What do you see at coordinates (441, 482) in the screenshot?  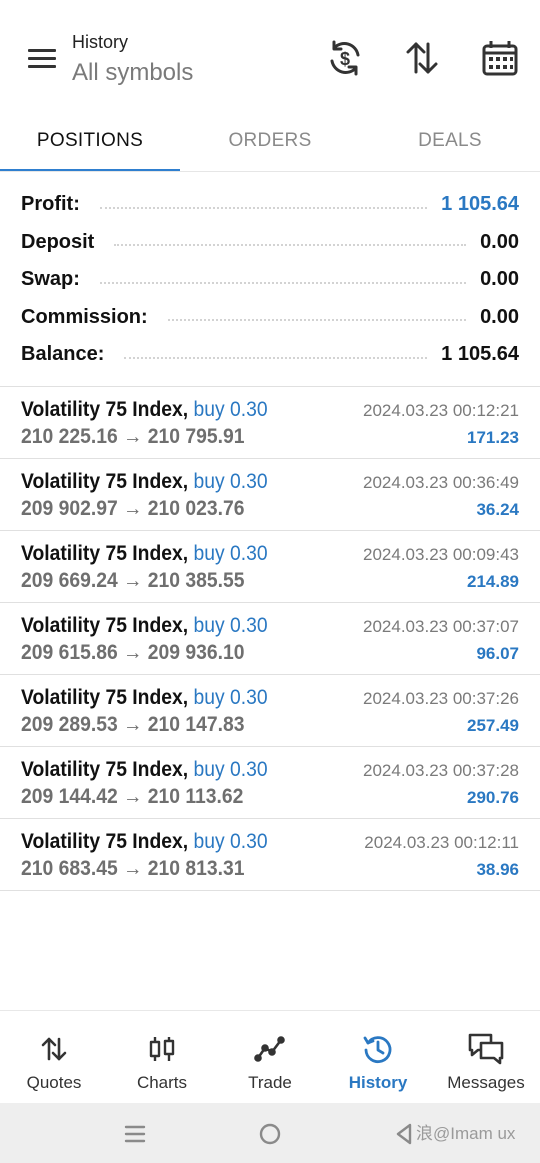 I see `trade-time: 2024.03.23 00:36:49` at bounding box center [441, 482].